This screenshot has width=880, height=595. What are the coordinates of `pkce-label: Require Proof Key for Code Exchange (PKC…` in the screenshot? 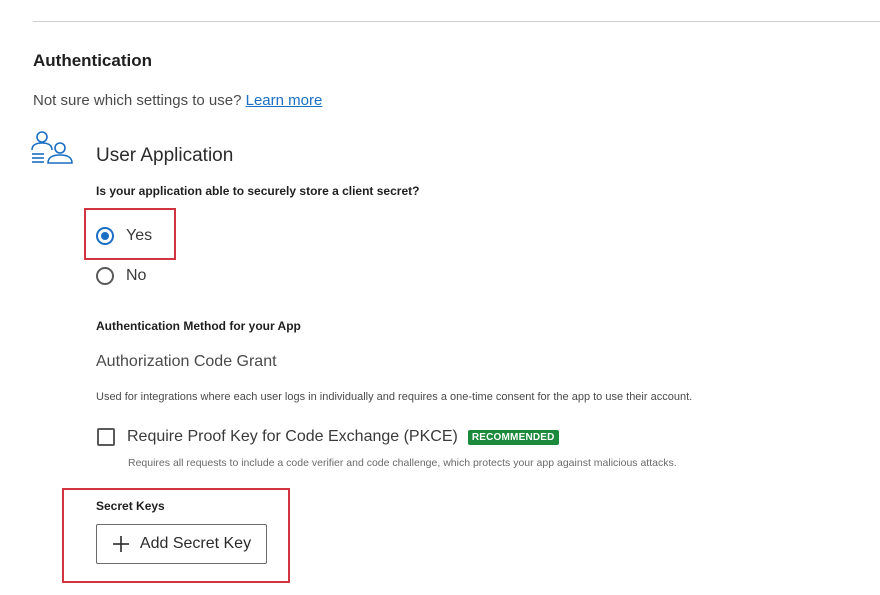 It's located at (292, 436).